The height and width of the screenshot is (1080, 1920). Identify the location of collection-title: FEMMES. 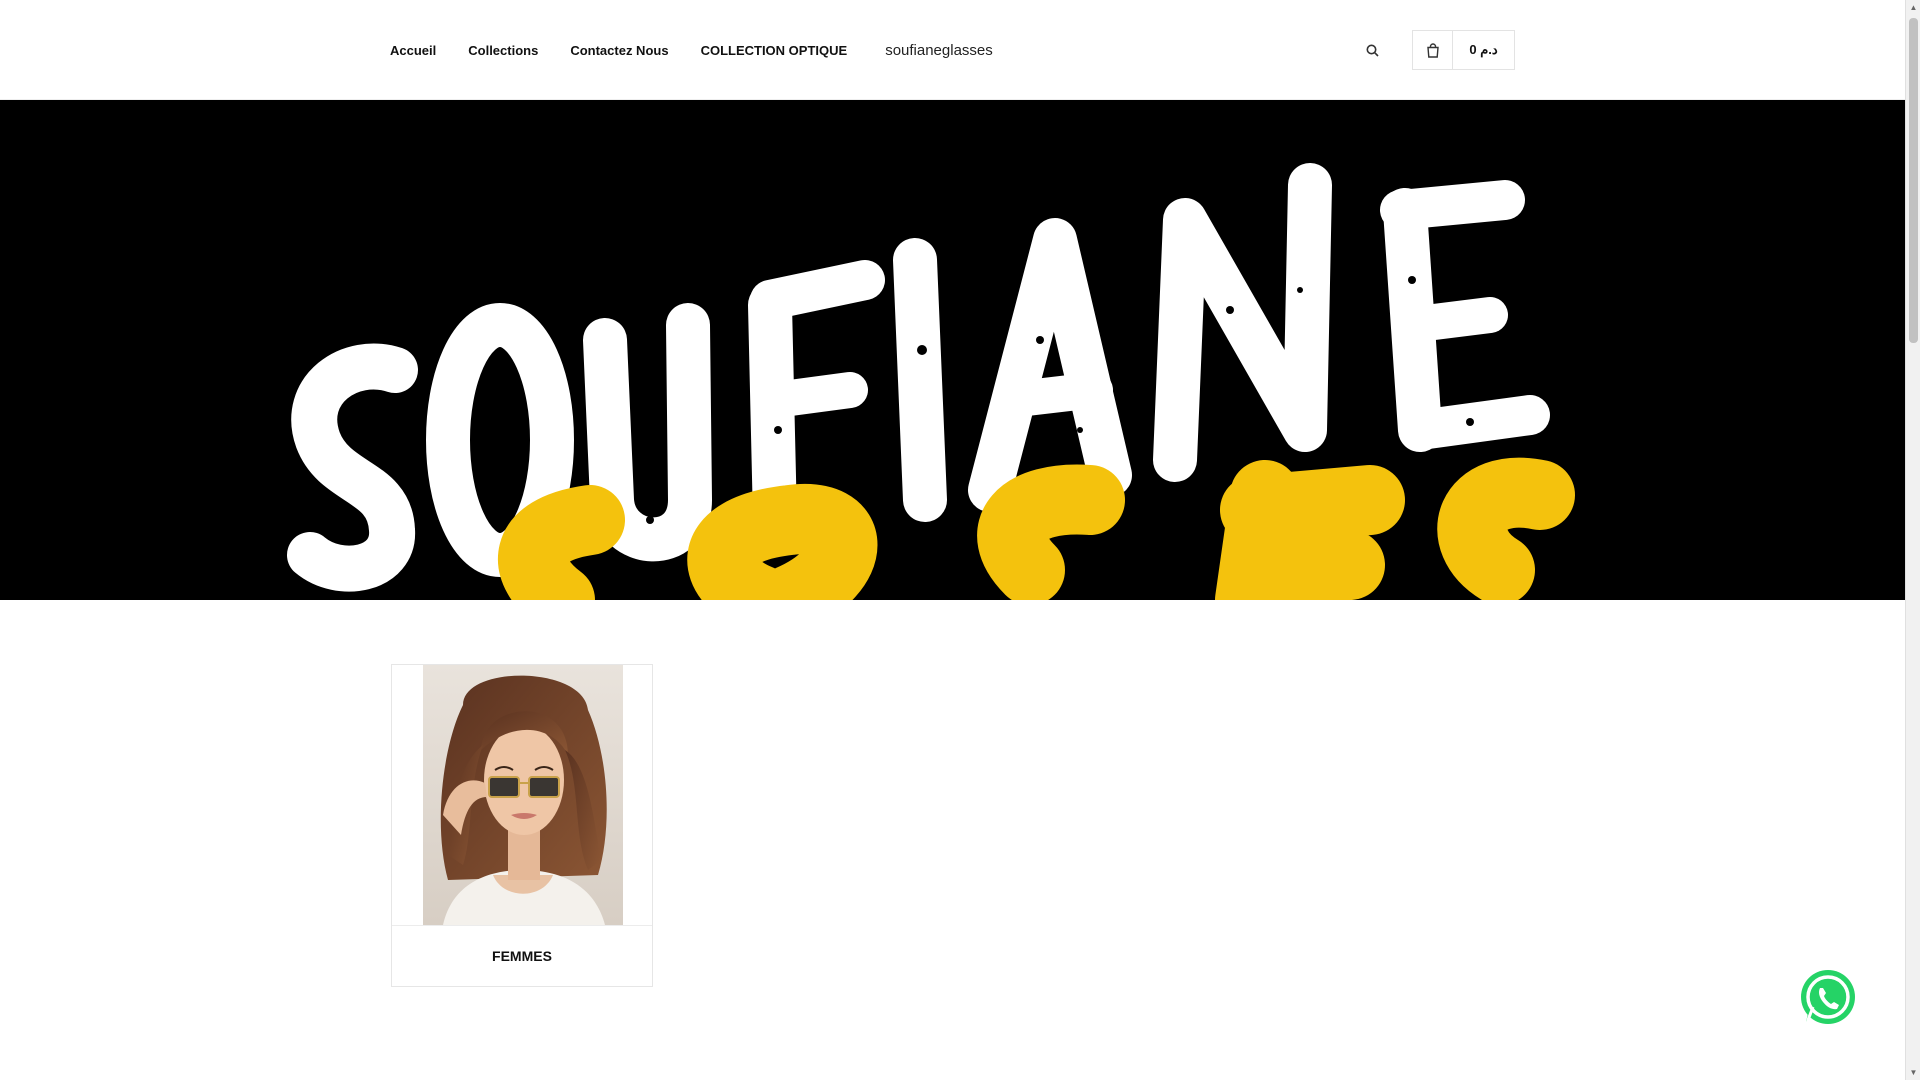
(522, 956).